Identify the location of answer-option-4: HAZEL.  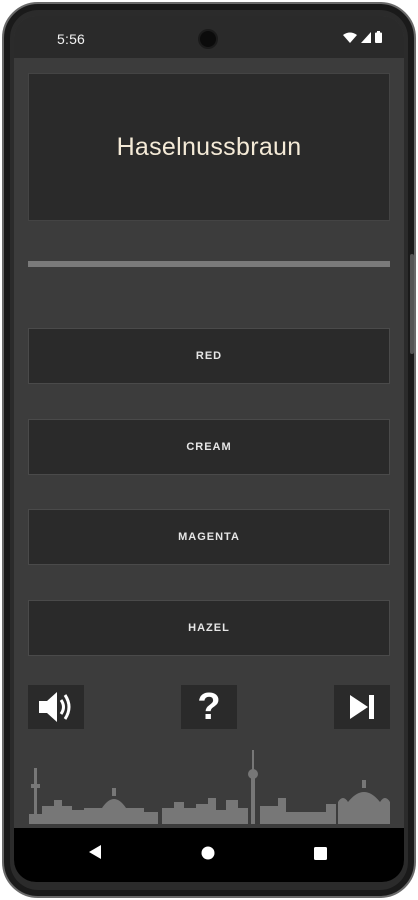
(209, 628).